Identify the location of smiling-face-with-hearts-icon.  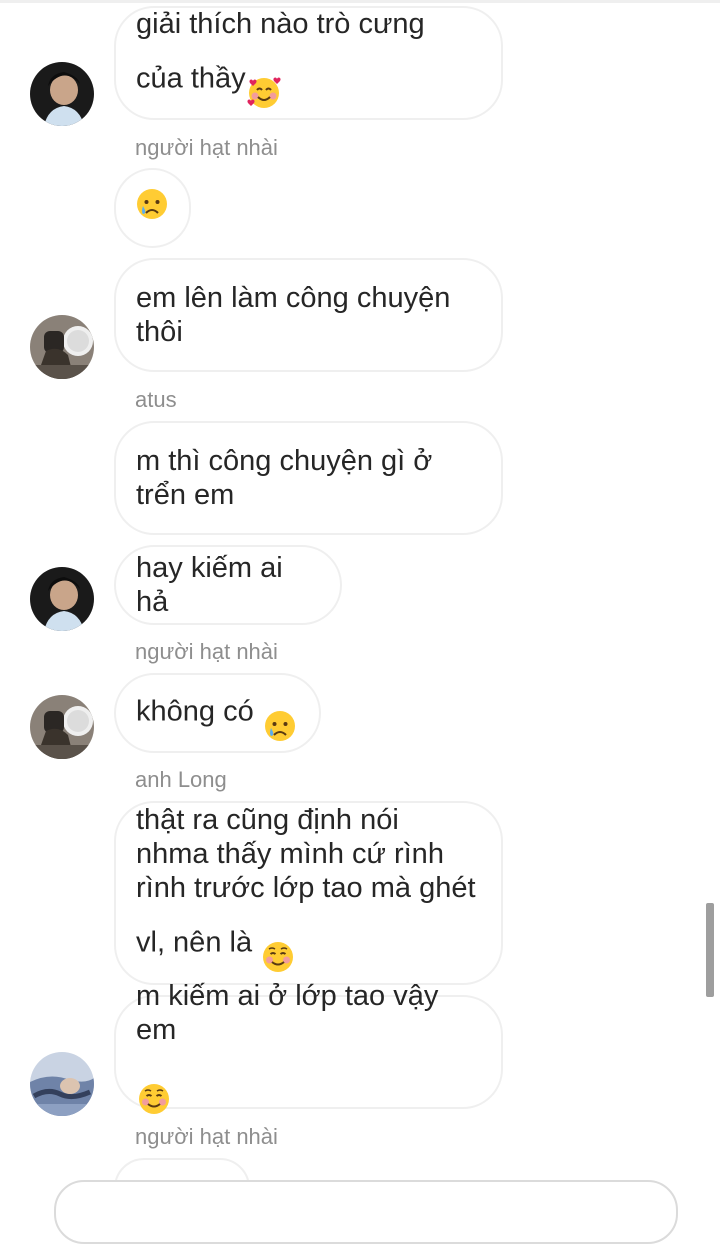
(264, 80).